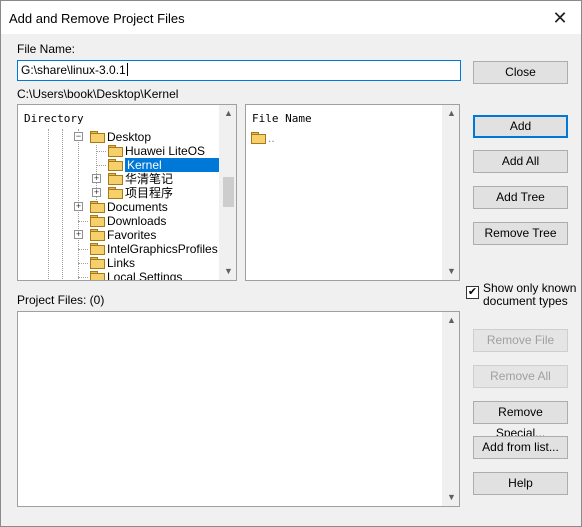 The width and height of the screenshot is (582, 527). What do you see at coordinates (520, 376) in the screenshot?
I see `remove-all-button: Remove All` at bounding box center [520, 376].